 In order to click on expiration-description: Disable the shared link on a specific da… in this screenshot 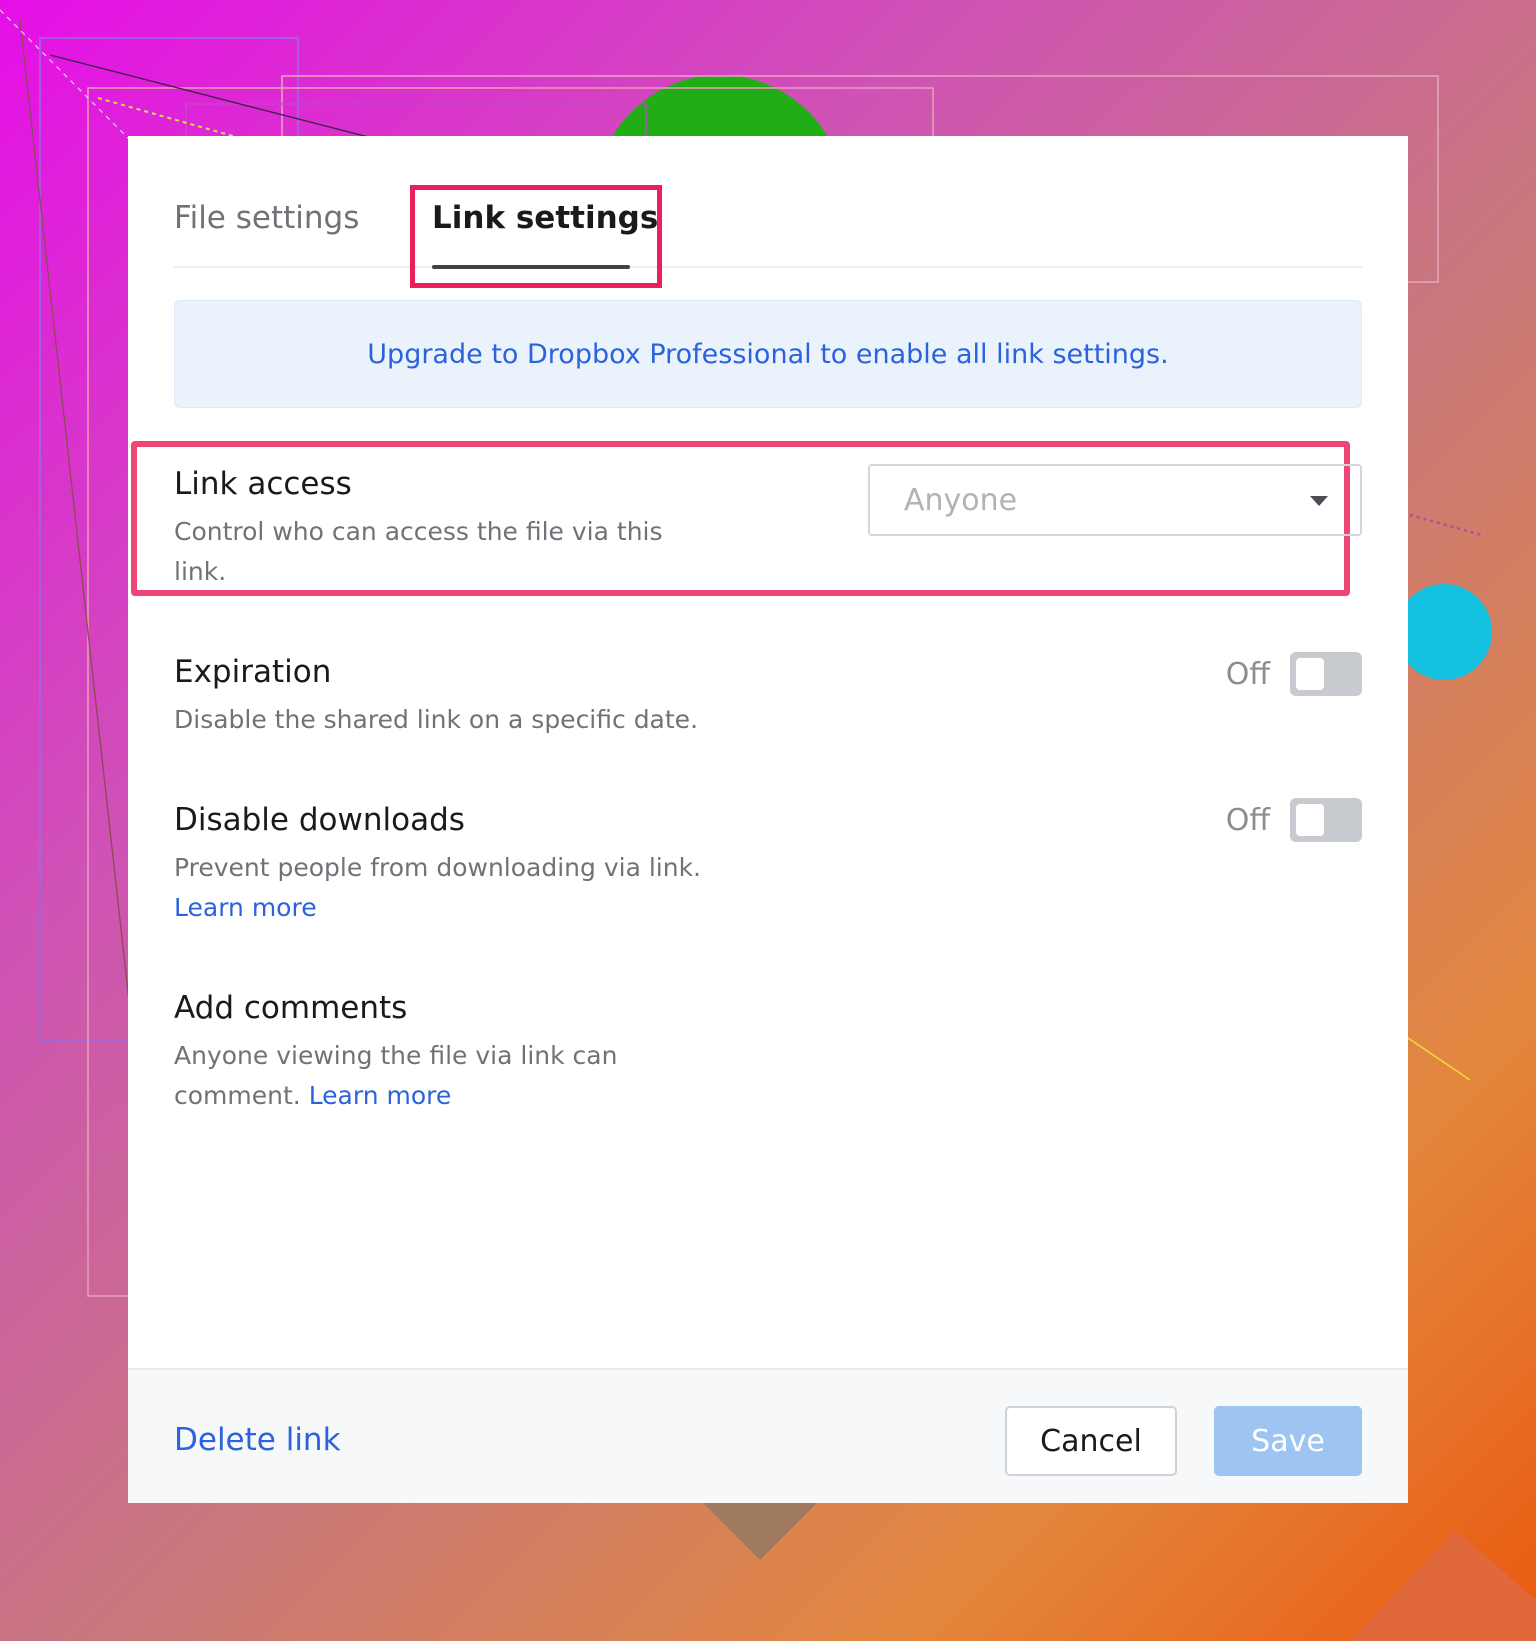, I will do `click(436, 719)`.